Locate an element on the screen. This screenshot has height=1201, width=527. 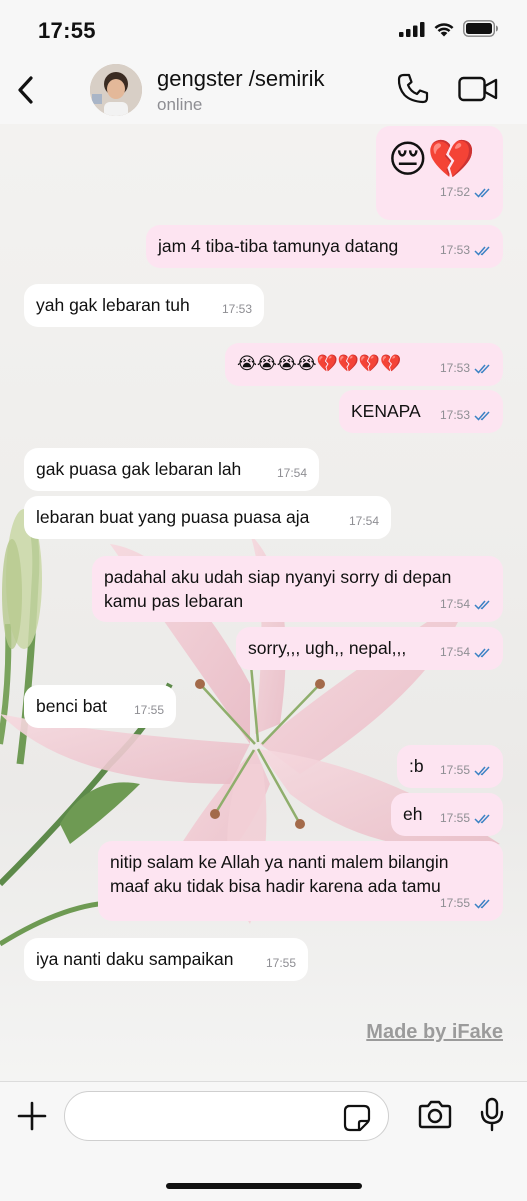
message-text: jam 4 tiba-tiba tamunya datang is located at coordinates (278, 246).